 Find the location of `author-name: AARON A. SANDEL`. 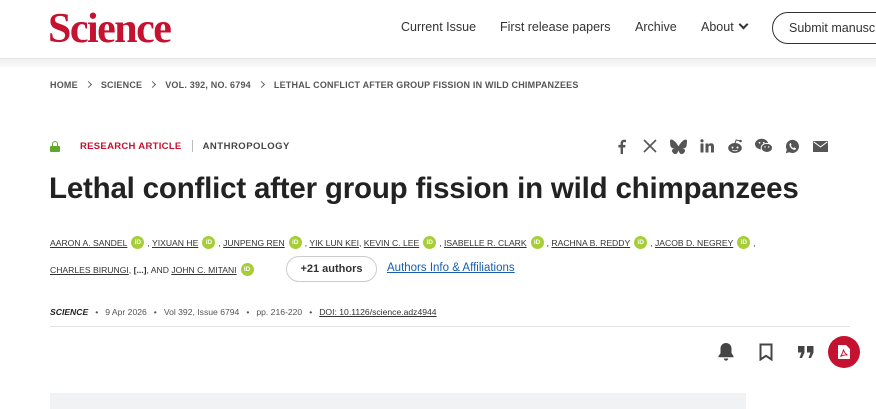

author-name: AARON A. SANDEL is located at coordinates (88, 243).